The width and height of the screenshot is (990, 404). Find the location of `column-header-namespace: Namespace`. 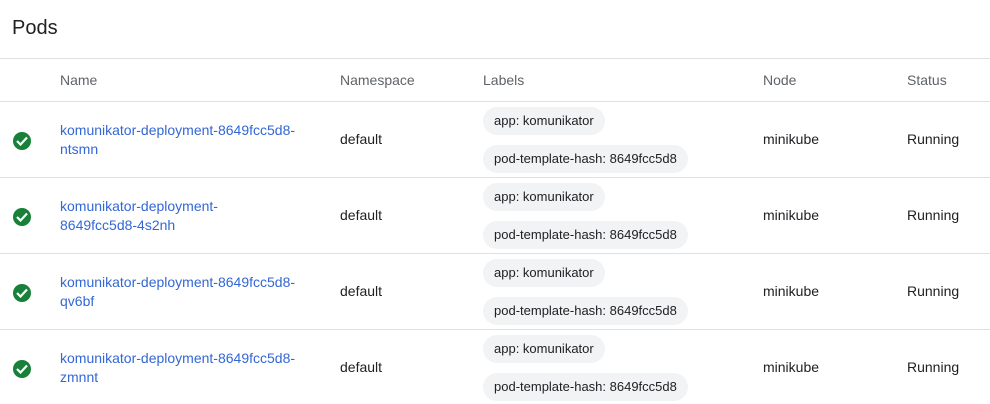

column-header-namespace: Namespace is located at coordinates (377, 80).